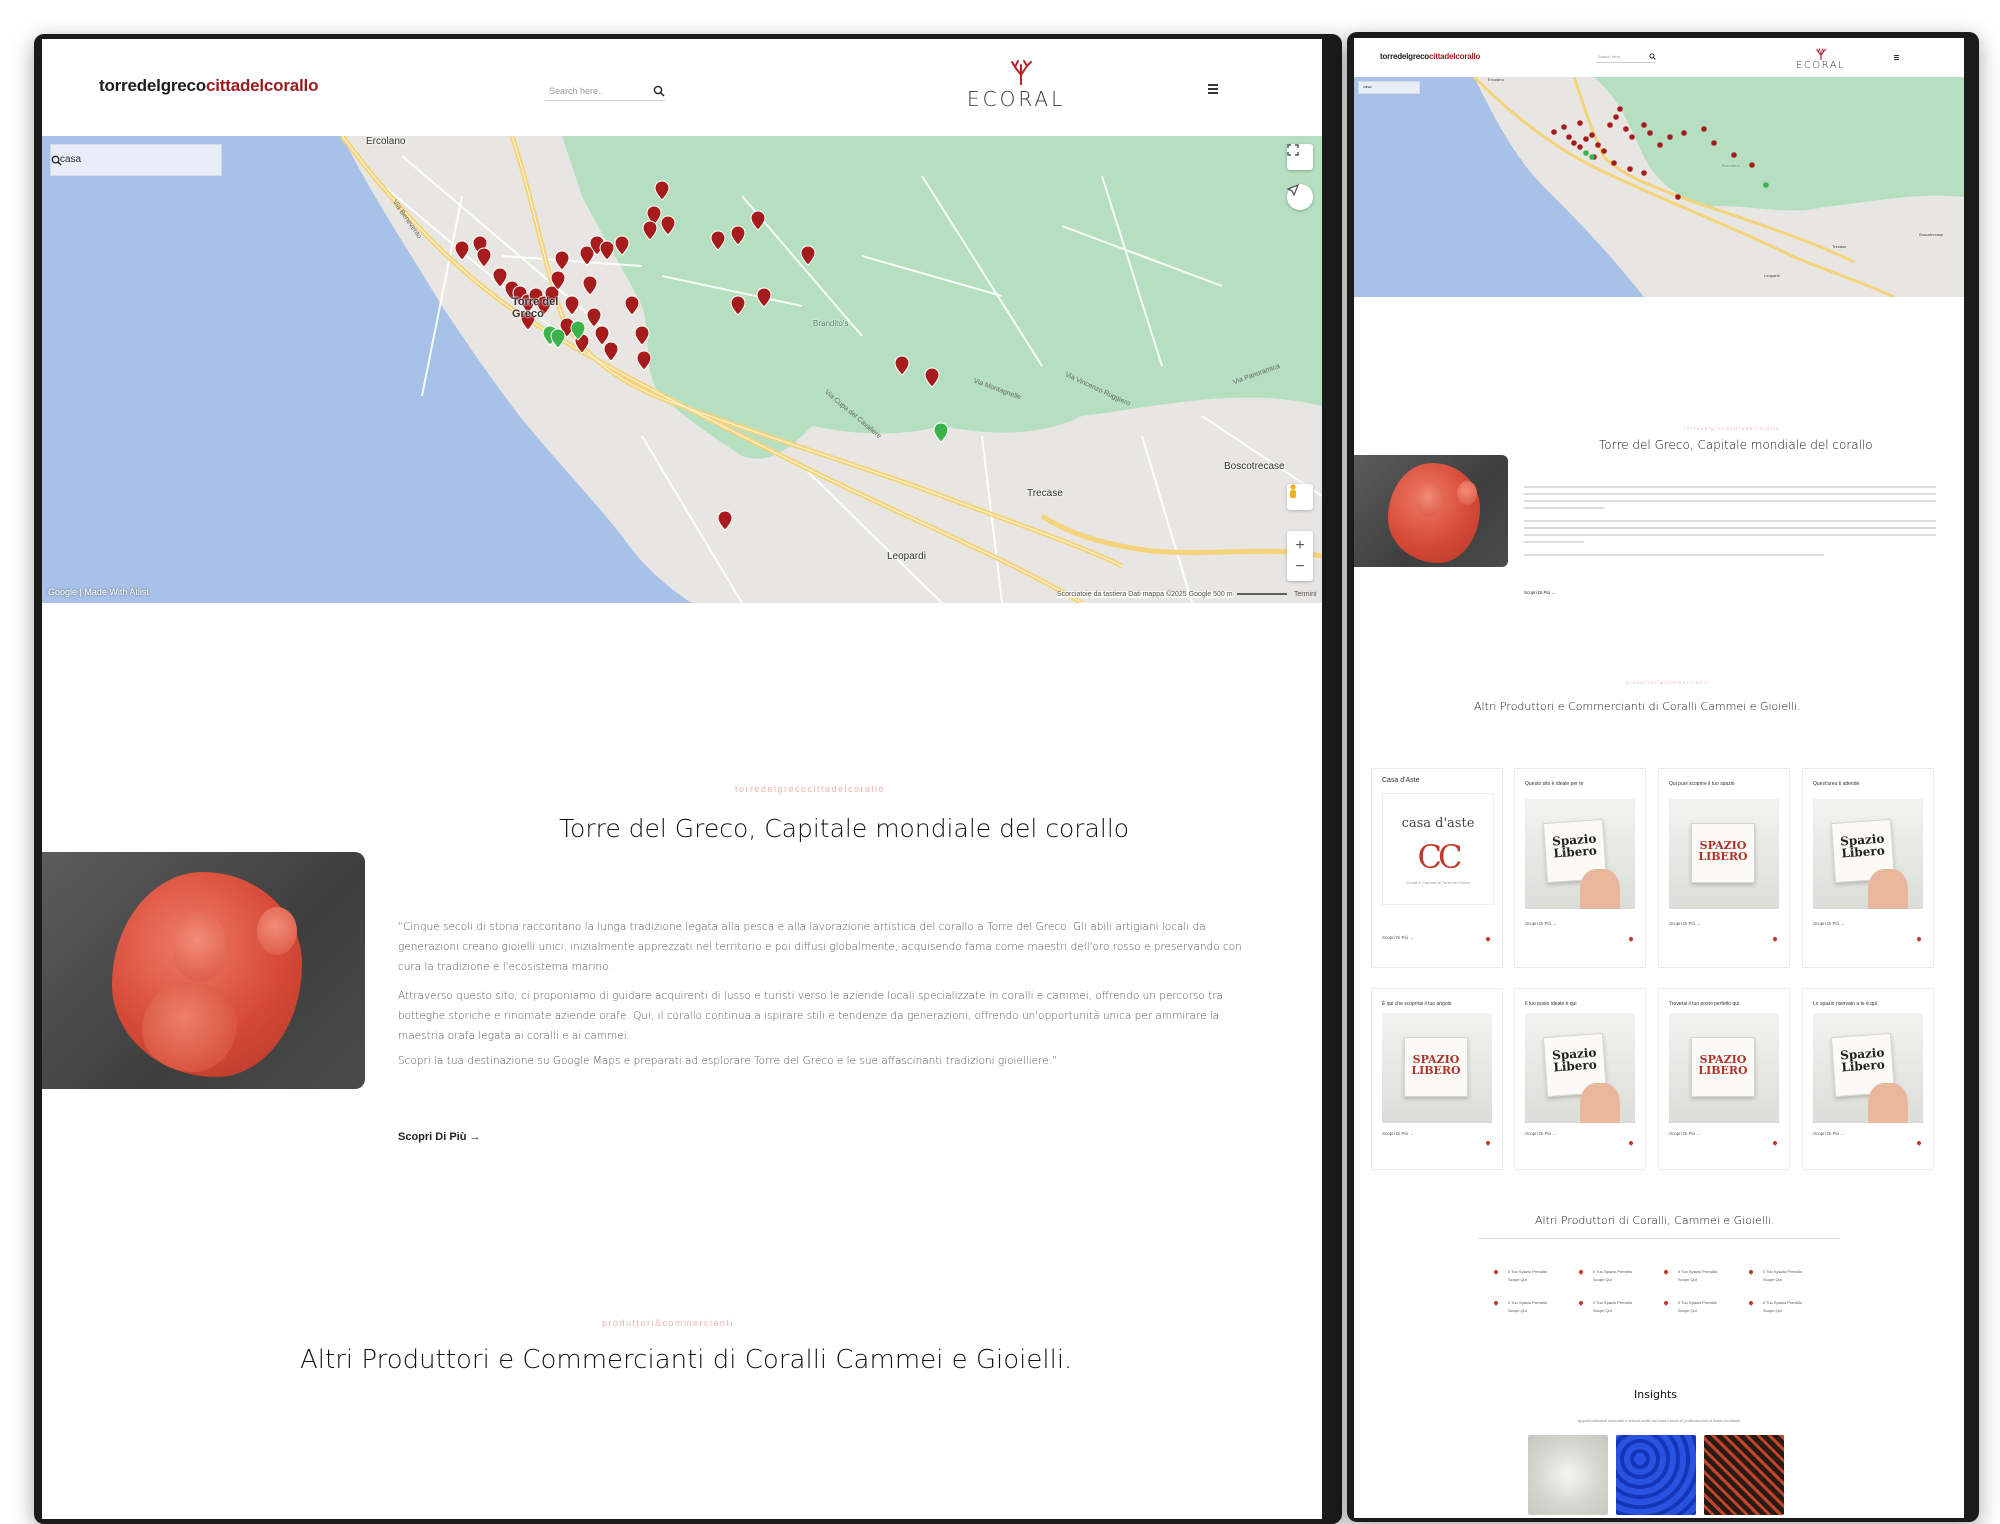  What do you see at coordinates (1659, 1238) in the screenshot?
I see `divider` at bounding box center [1659, 1238].